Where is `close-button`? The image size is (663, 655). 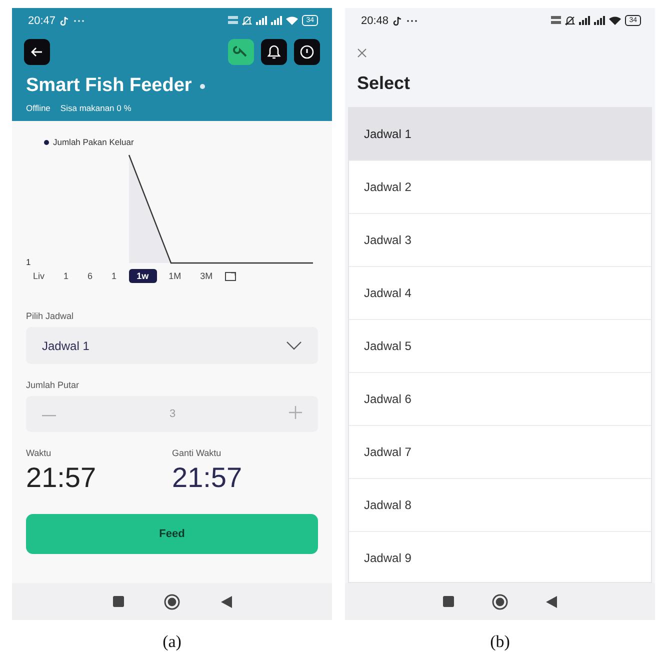
close-button is located at coordinates (362, 53).